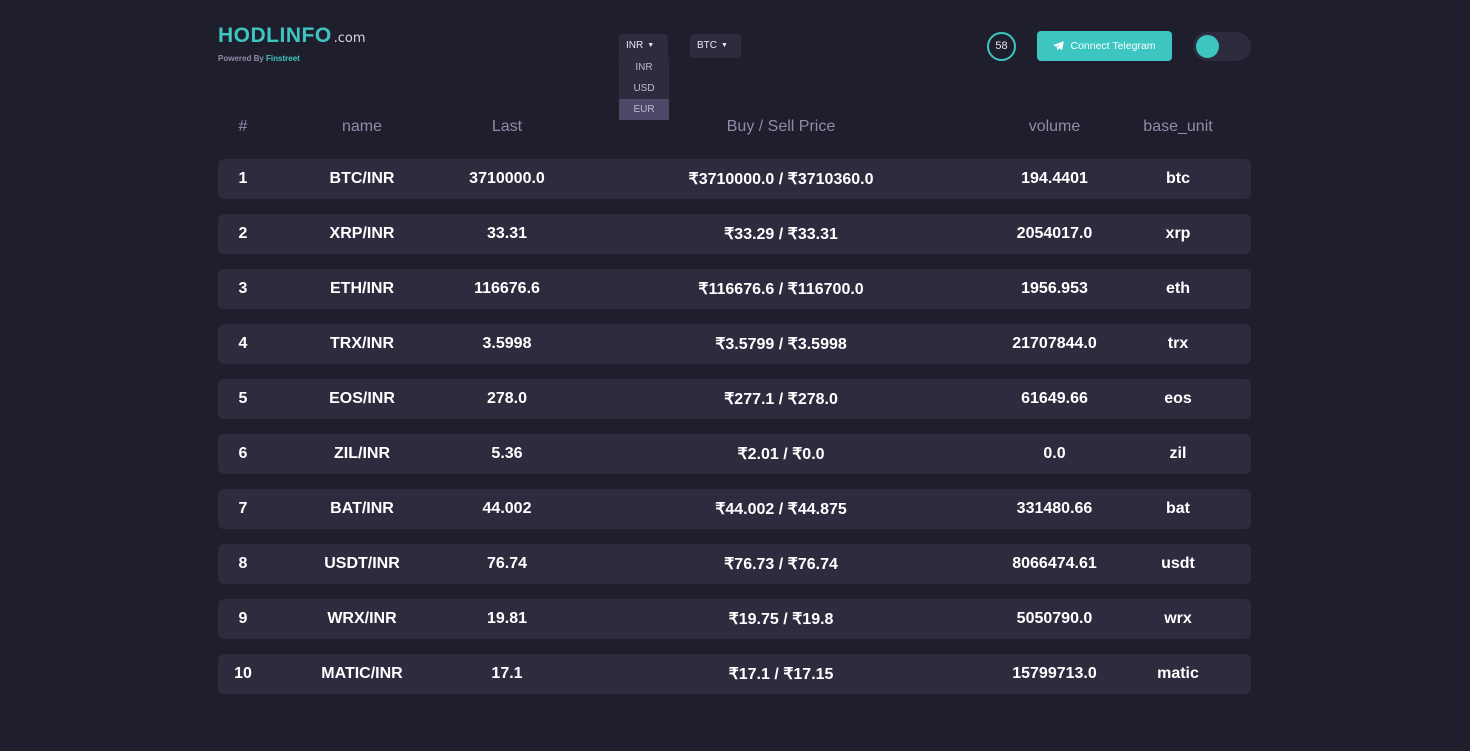 Image resolution: width=1470 pixels, height=751 pixels. Describe the element at coordinates (349, 38) in the screenshot. I see `logo-domain-text: .com` at that location.